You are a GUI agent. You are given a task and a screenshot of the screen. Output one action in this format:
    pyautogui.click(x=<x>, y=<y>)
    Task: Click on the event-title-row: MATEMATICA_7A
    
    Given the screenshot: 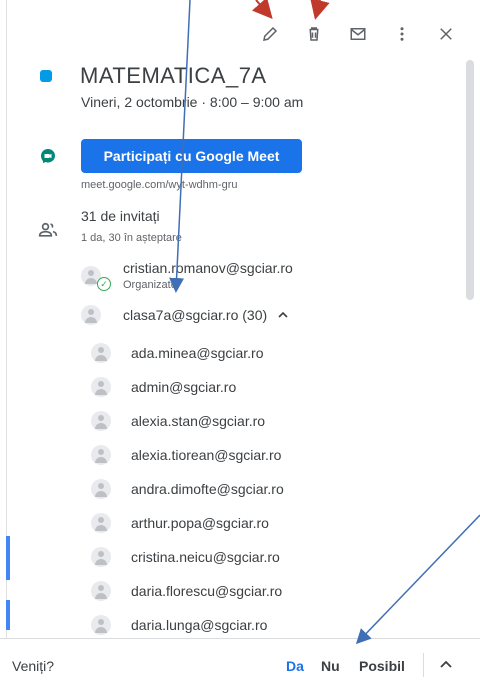 What is the action you would take?
    pyautogui.click(x=153, y=76)
    